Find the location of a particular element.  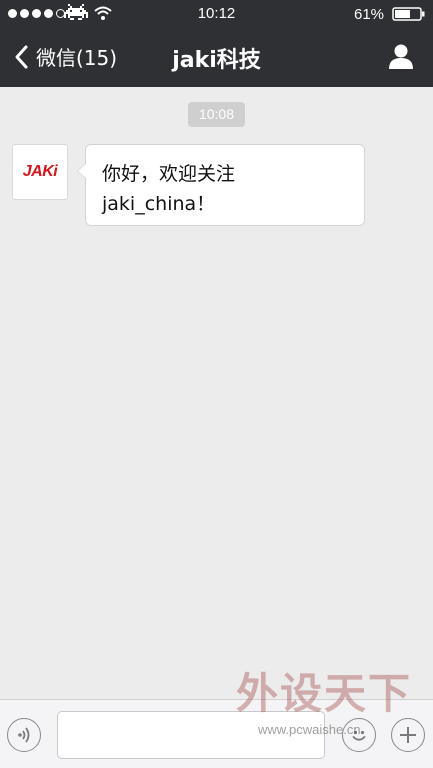

message-timestamp: 10:08 is located at coordinates (216, 114).